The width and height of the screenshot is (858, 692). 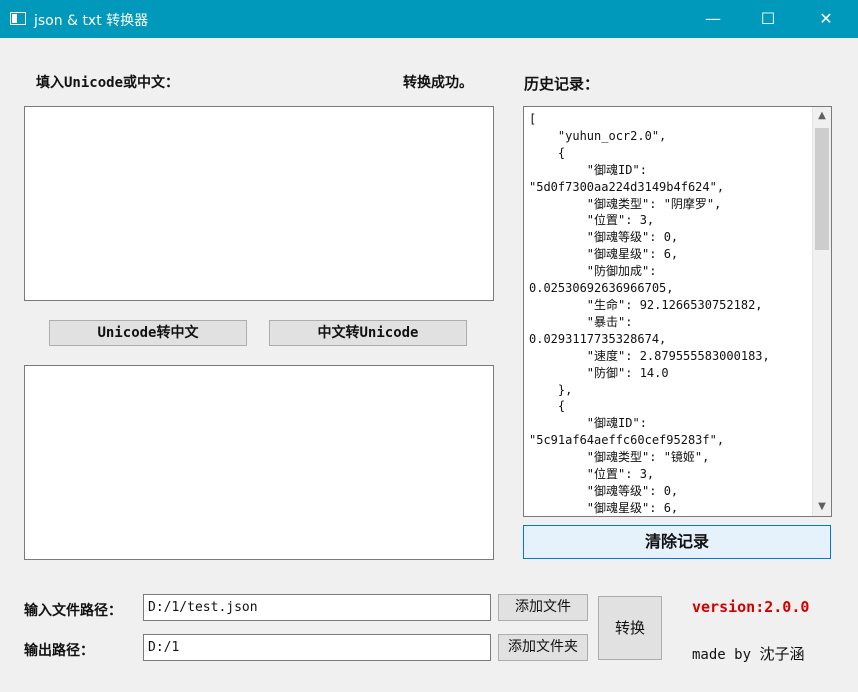 What do you see at coordinates (782, 654) in the screenshot?
I see `author-name: 沈子涵` at bounding box center [782, 654].